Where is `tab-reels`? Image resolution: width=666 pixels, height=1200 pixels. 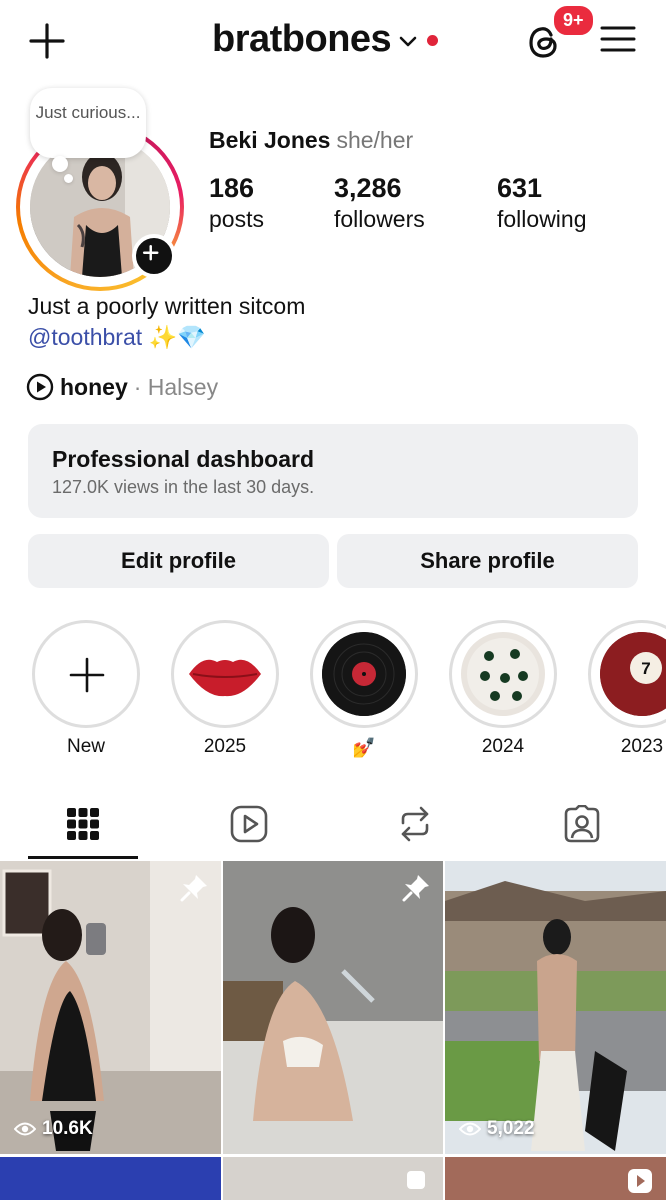
tab-reels is located at coordinates (249, 824).